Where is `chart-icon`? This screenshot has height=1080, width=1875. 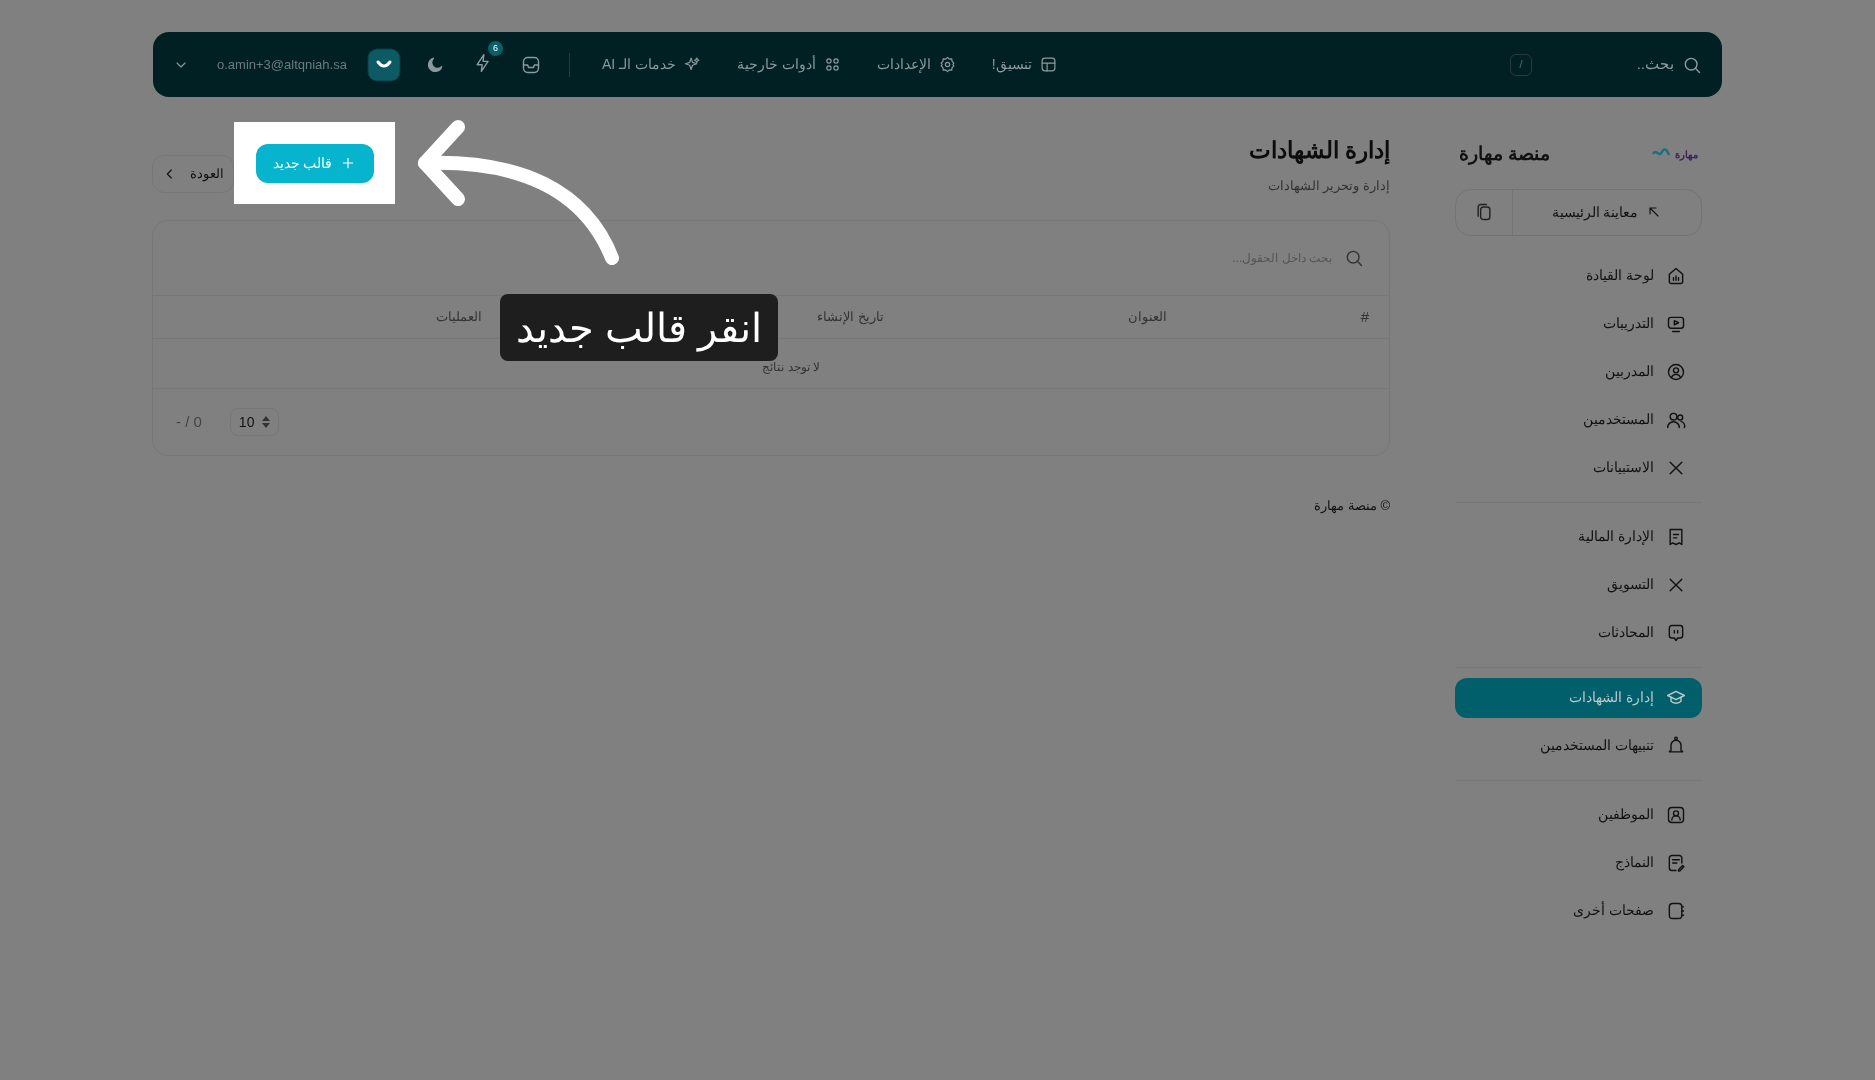 chart-icon is located at coordinates (1676, 275).